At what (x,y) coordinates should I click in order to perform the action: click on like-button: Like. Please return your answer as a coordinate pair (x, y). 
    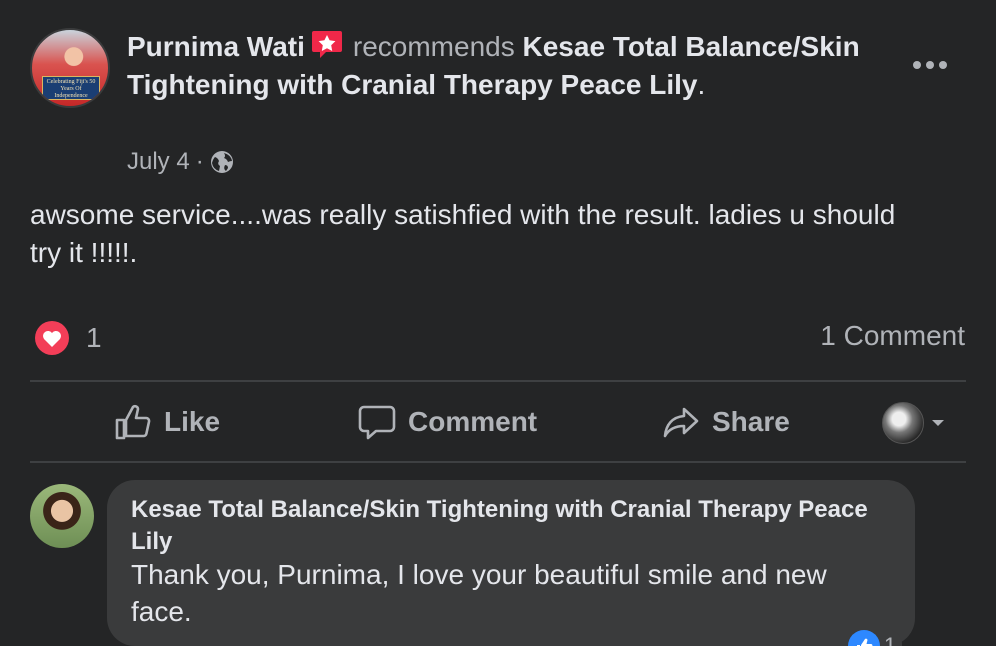
    Looking at the image, I should click on (167, 422).